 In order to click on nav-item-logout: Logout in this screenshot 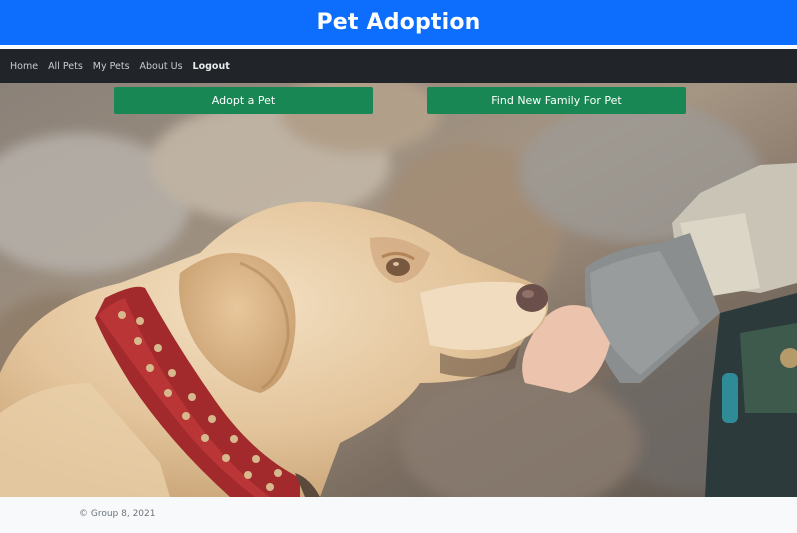, I will do `click(211, 66)`.